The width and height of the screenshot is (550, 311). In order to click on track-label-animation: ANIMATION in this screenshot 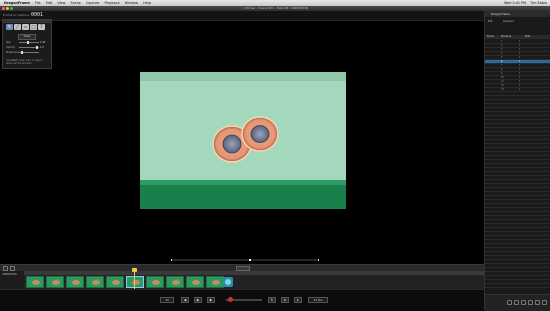, I will do `click(9, 274)`.